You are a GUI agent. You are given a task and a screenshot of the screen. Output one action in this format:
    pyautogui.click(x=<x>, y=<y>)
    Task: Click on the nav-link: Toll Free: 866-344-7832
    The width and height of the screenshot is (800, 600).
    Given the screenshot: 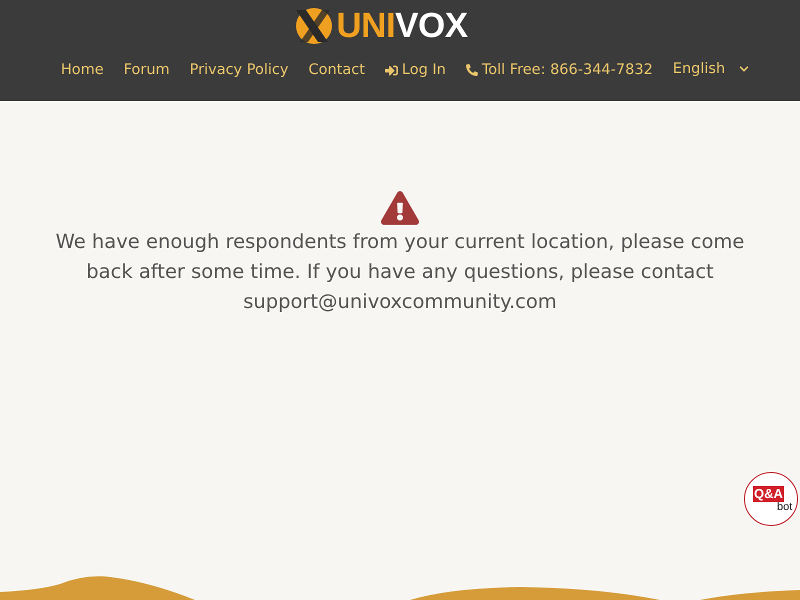 What is the action you would take?
    pyautogui.click(x=559, y=70)
    